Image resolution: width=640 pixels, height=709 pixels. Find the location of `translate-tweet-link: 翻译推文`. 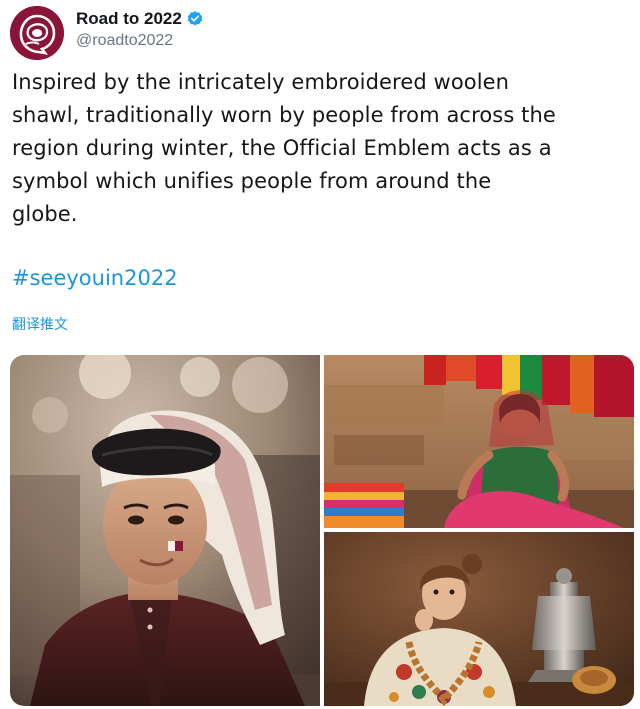

translate-tweet-link: 翻译推文 is located at coordinates (40, 324).